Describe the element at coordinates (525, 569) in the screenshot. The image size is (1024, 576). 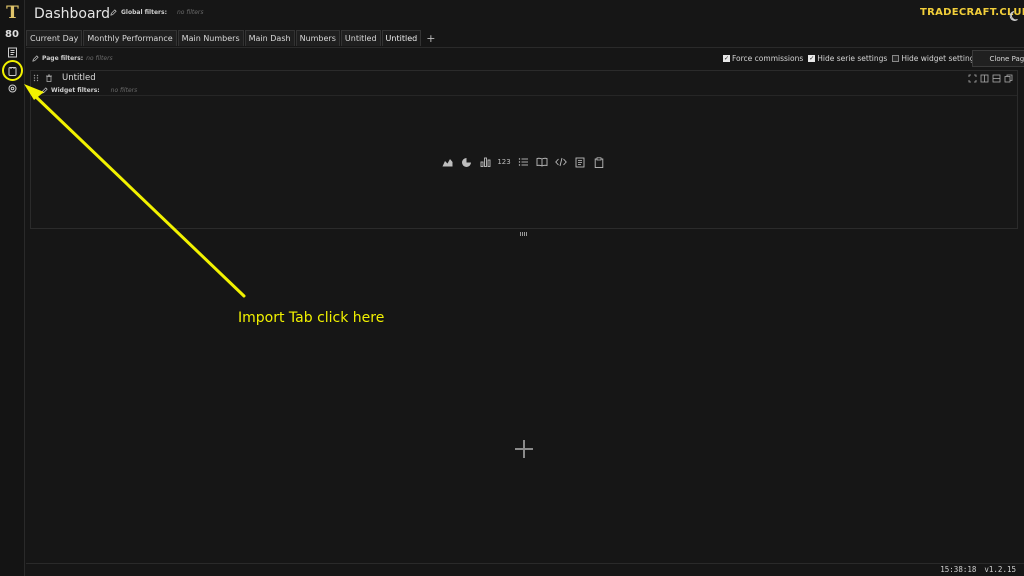
I see `status-bar: 15:38:18 v1.2.15` at that location.